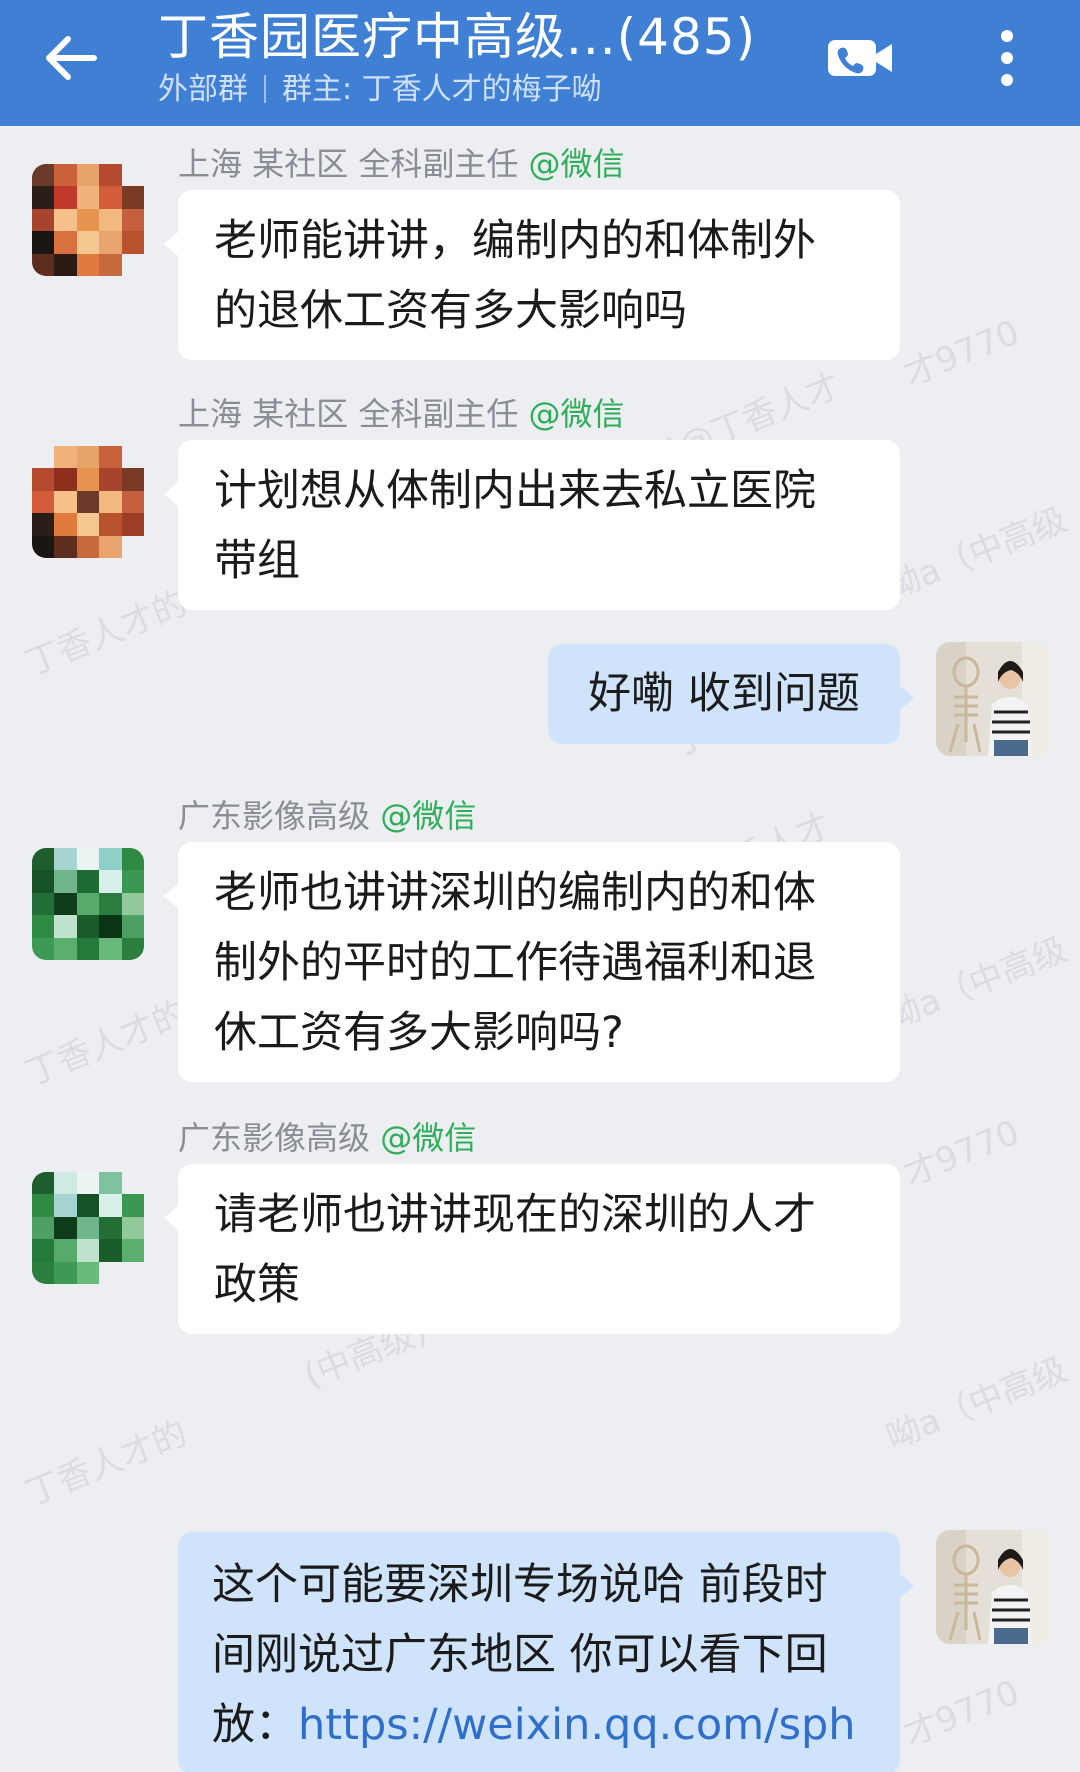 The width and height of the screenshot is (1080, 1772). What do you see at coordinates (532, 525) in the screenshot?
I see `message-bubble: 计划想从体制内出来去私立医院 带组` at bounding box center [532, 525].